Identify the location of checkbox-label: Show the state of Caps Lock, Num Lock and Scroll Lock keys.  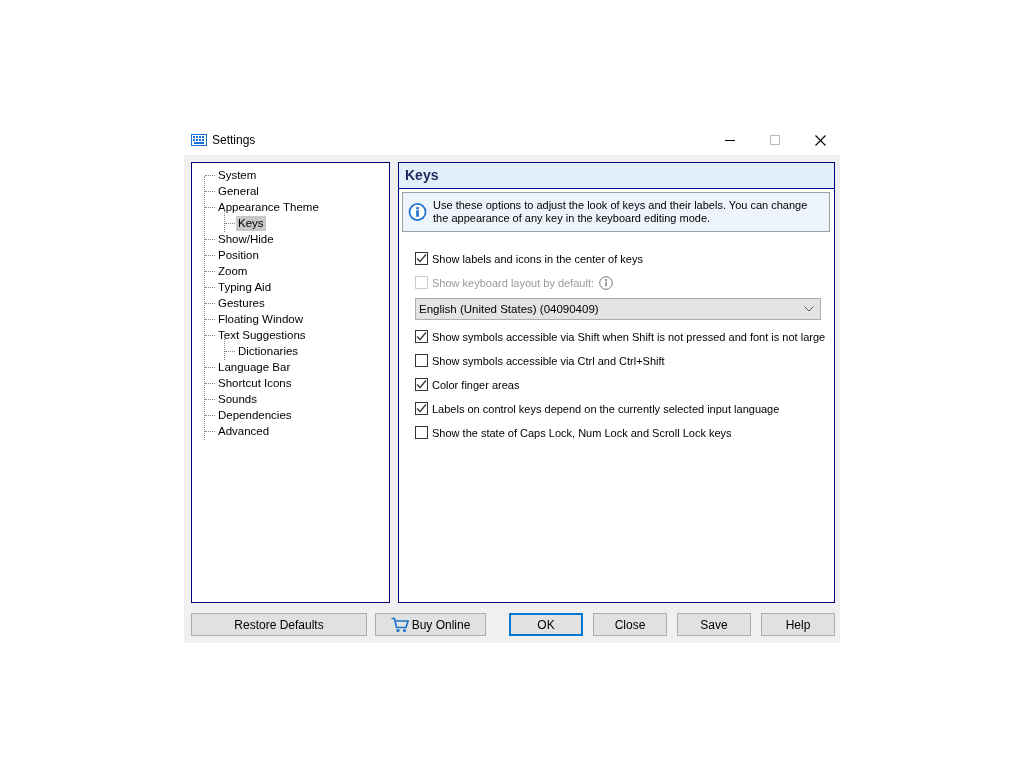
(582, 432).